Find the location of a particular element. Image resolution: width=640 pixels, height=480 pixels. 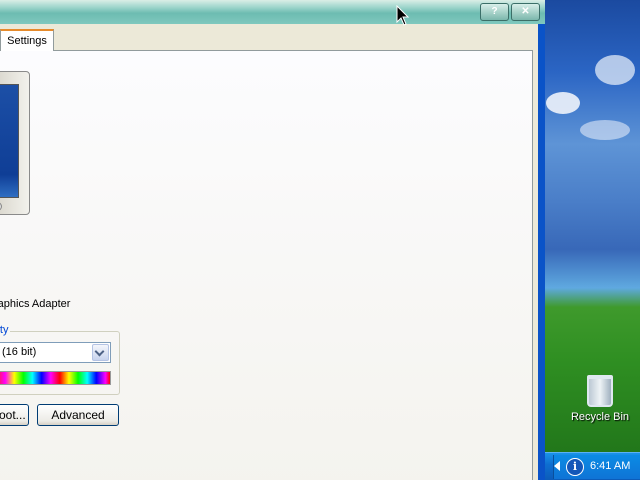

advanced-button: Advanced is located at coordinates (78, 415).